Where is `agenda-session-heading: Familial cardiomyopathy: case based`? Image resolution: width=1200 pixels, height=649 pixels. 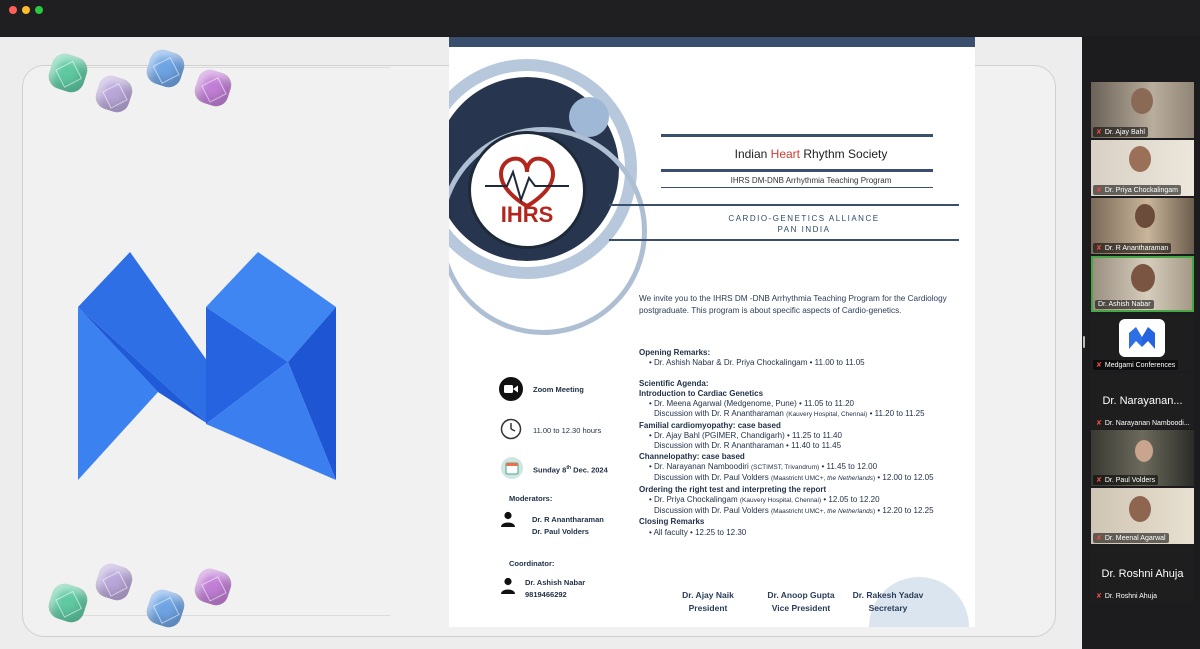
agenda-session-heading: Familial cardiomyopathy: case based is located at coordinates (710, 425).